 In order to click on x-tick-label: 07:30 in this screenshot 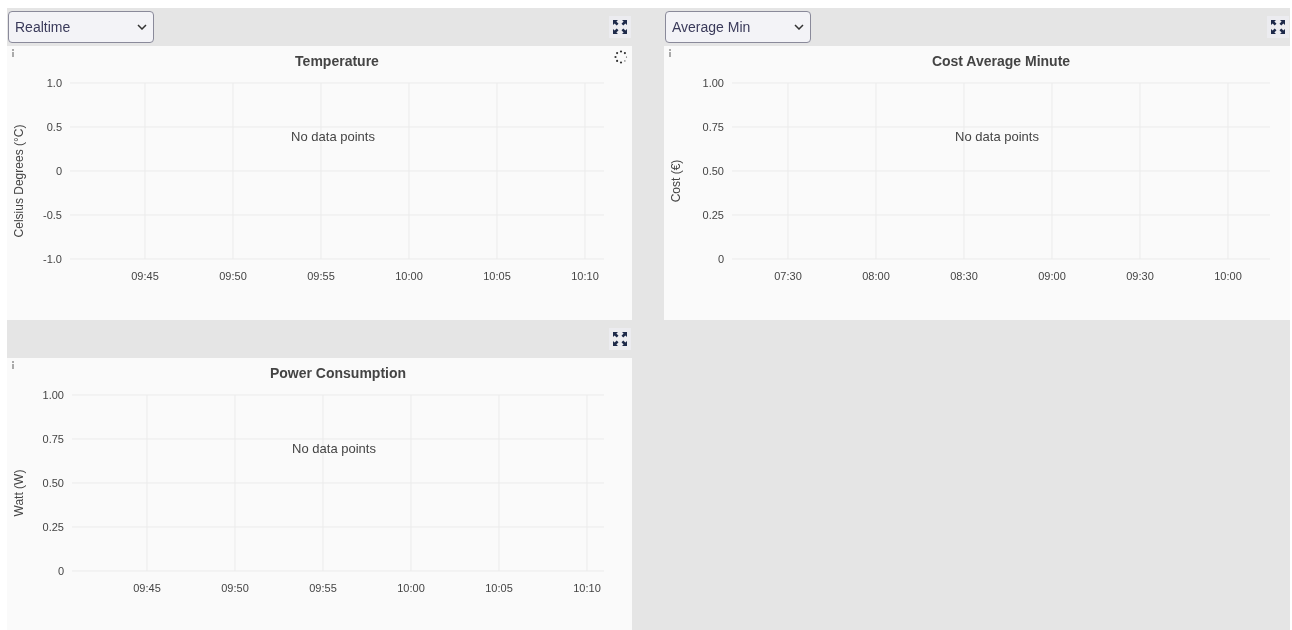, I will do `click(788, 276)`.